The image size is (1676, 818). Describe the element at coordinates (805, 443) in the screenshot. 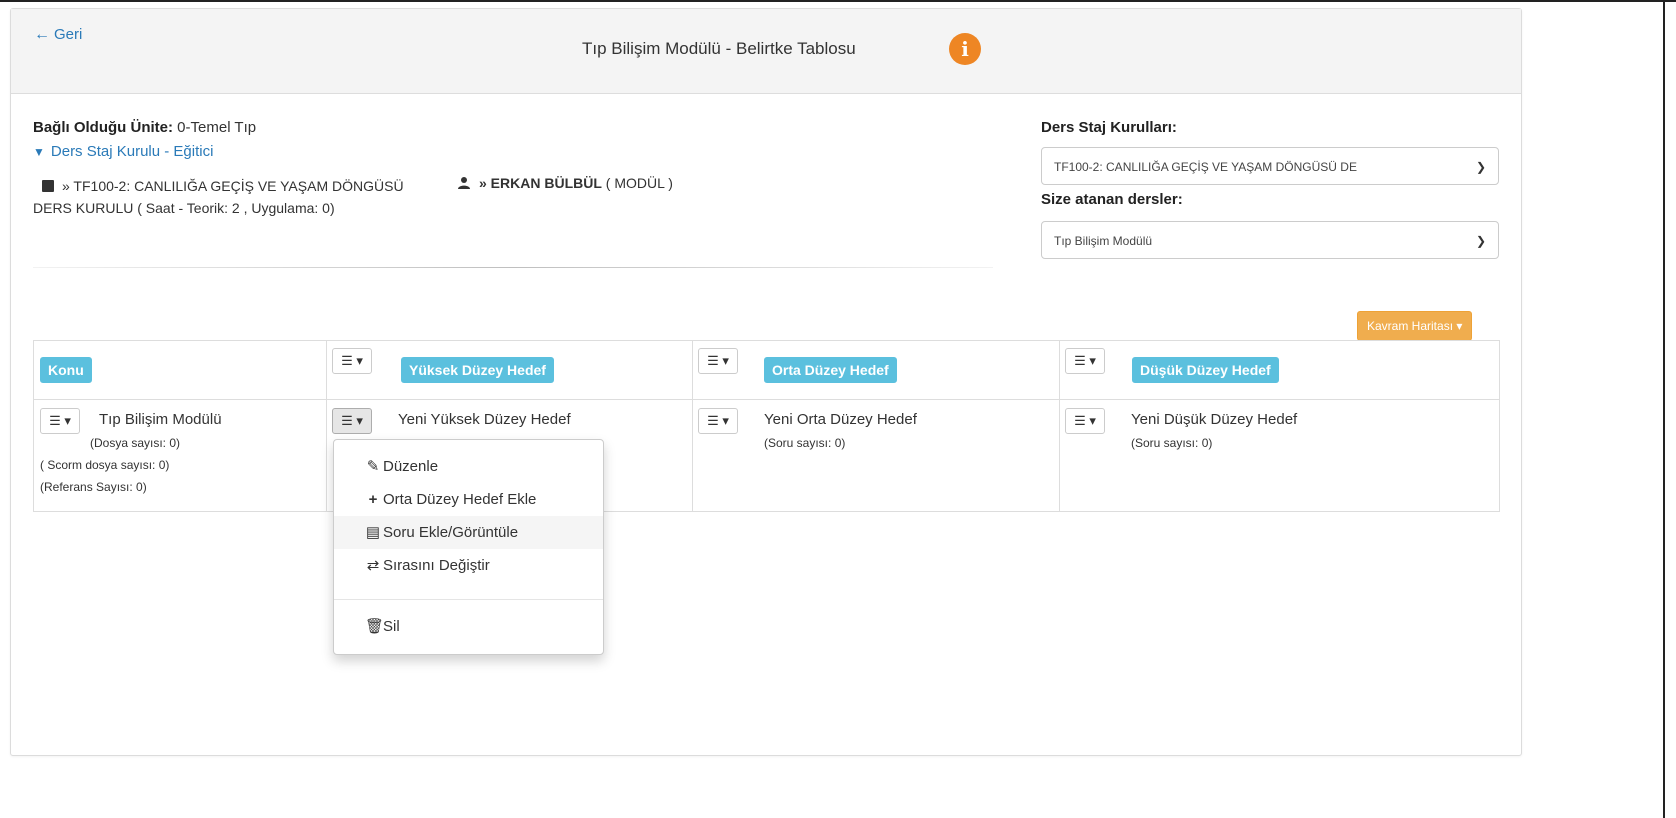

I see `orta-soru: (Soru sayısı: 0)` at that location.